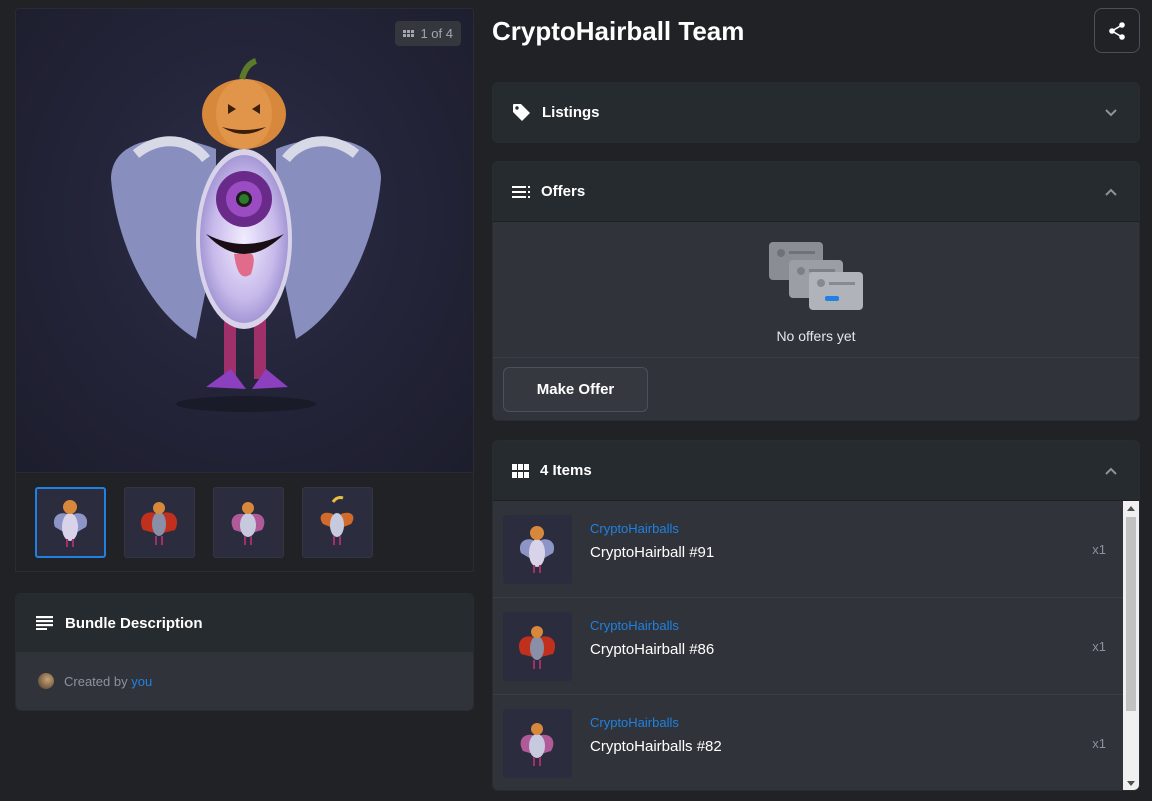 The width and height of the screenshot is (1152, 801). What do you see at coordinates (46, 681) in the screenshot?
I see `avatar` at bounding box center [46, 681].